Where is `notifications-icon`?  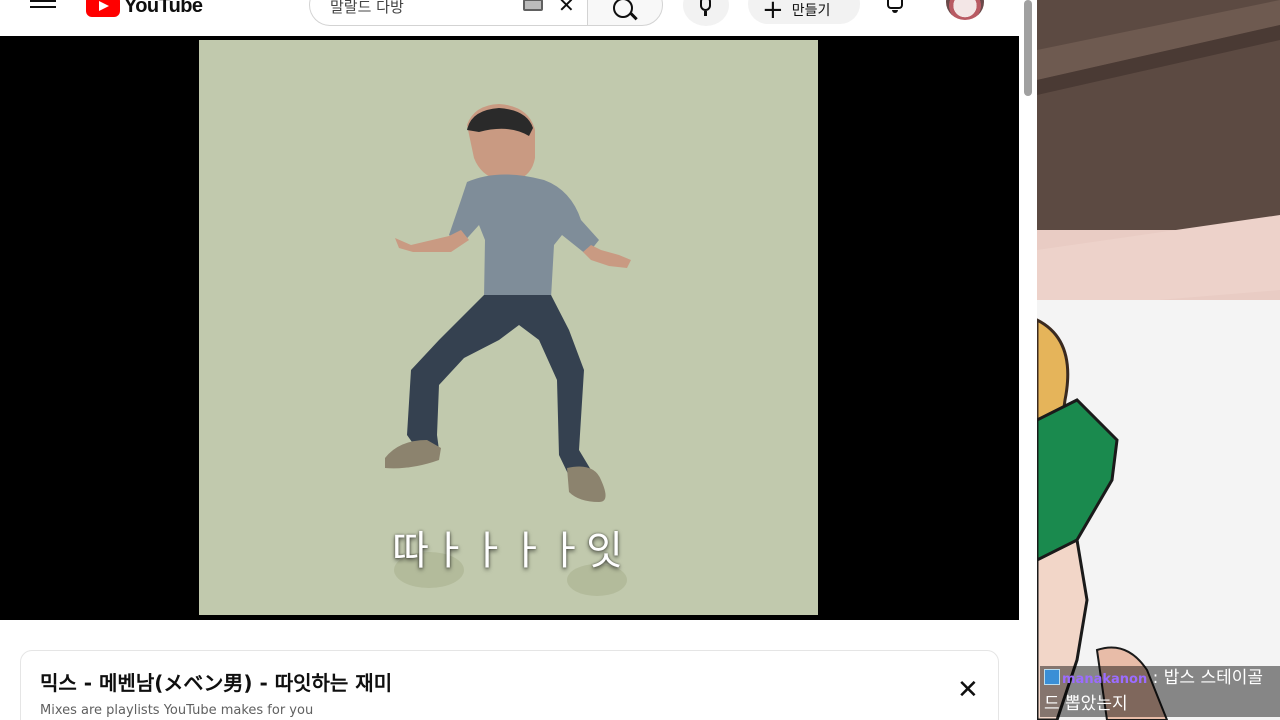 notifications-icon is located at coordinates (895, 7).